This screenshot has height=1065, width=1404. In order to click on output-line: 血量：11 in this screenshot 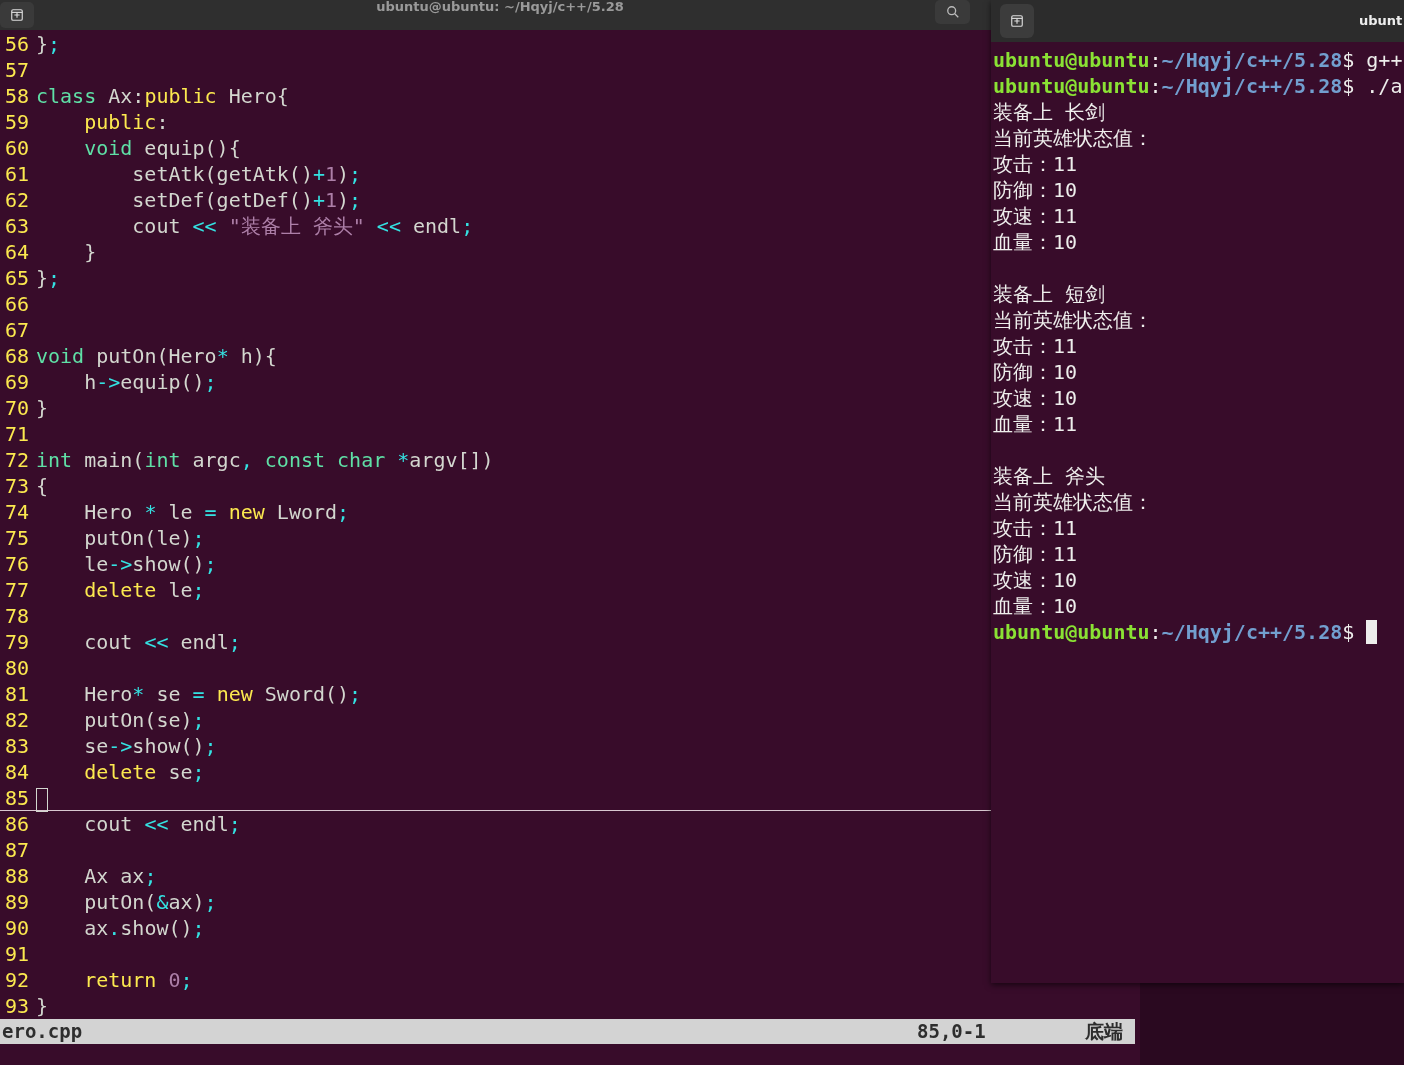, I will do `click(1035, 424)`.